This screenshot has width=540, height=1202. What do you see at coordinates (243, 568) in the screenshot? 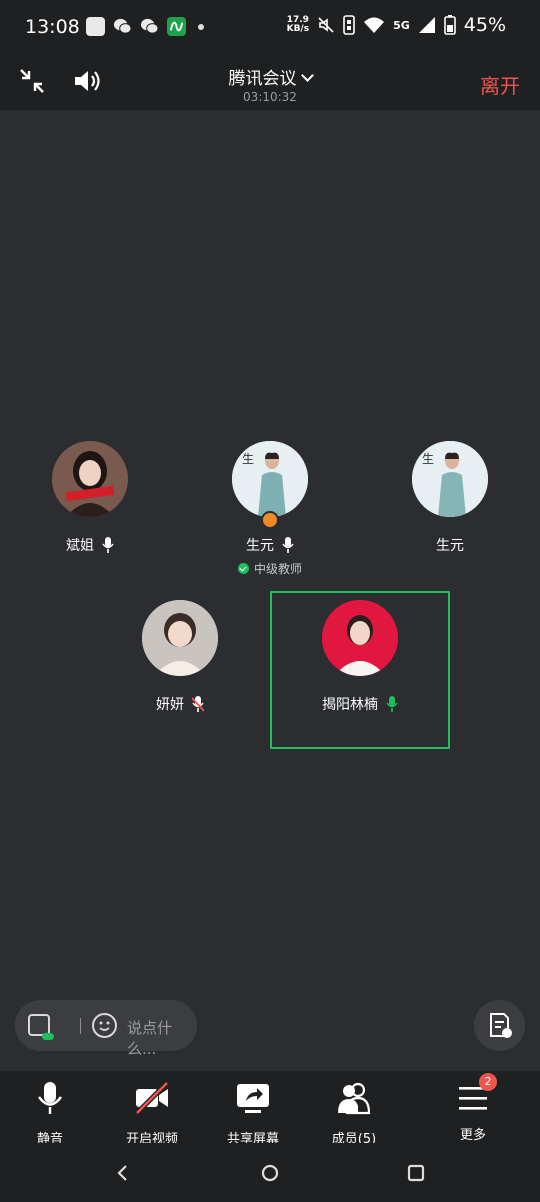
I see `verified-check-icon` at bounding box center [243, 568].